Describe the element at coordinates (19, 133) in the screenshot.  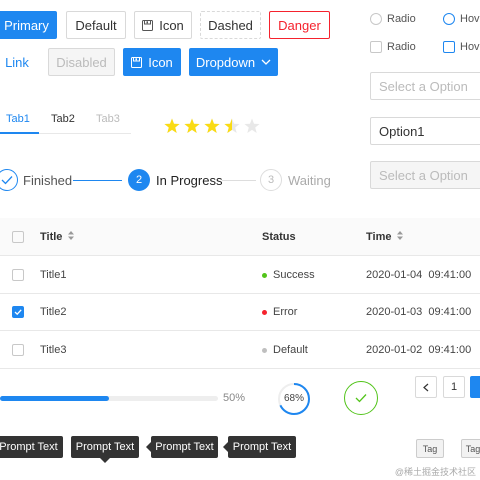
I see `tab-active-indicator` at that location.